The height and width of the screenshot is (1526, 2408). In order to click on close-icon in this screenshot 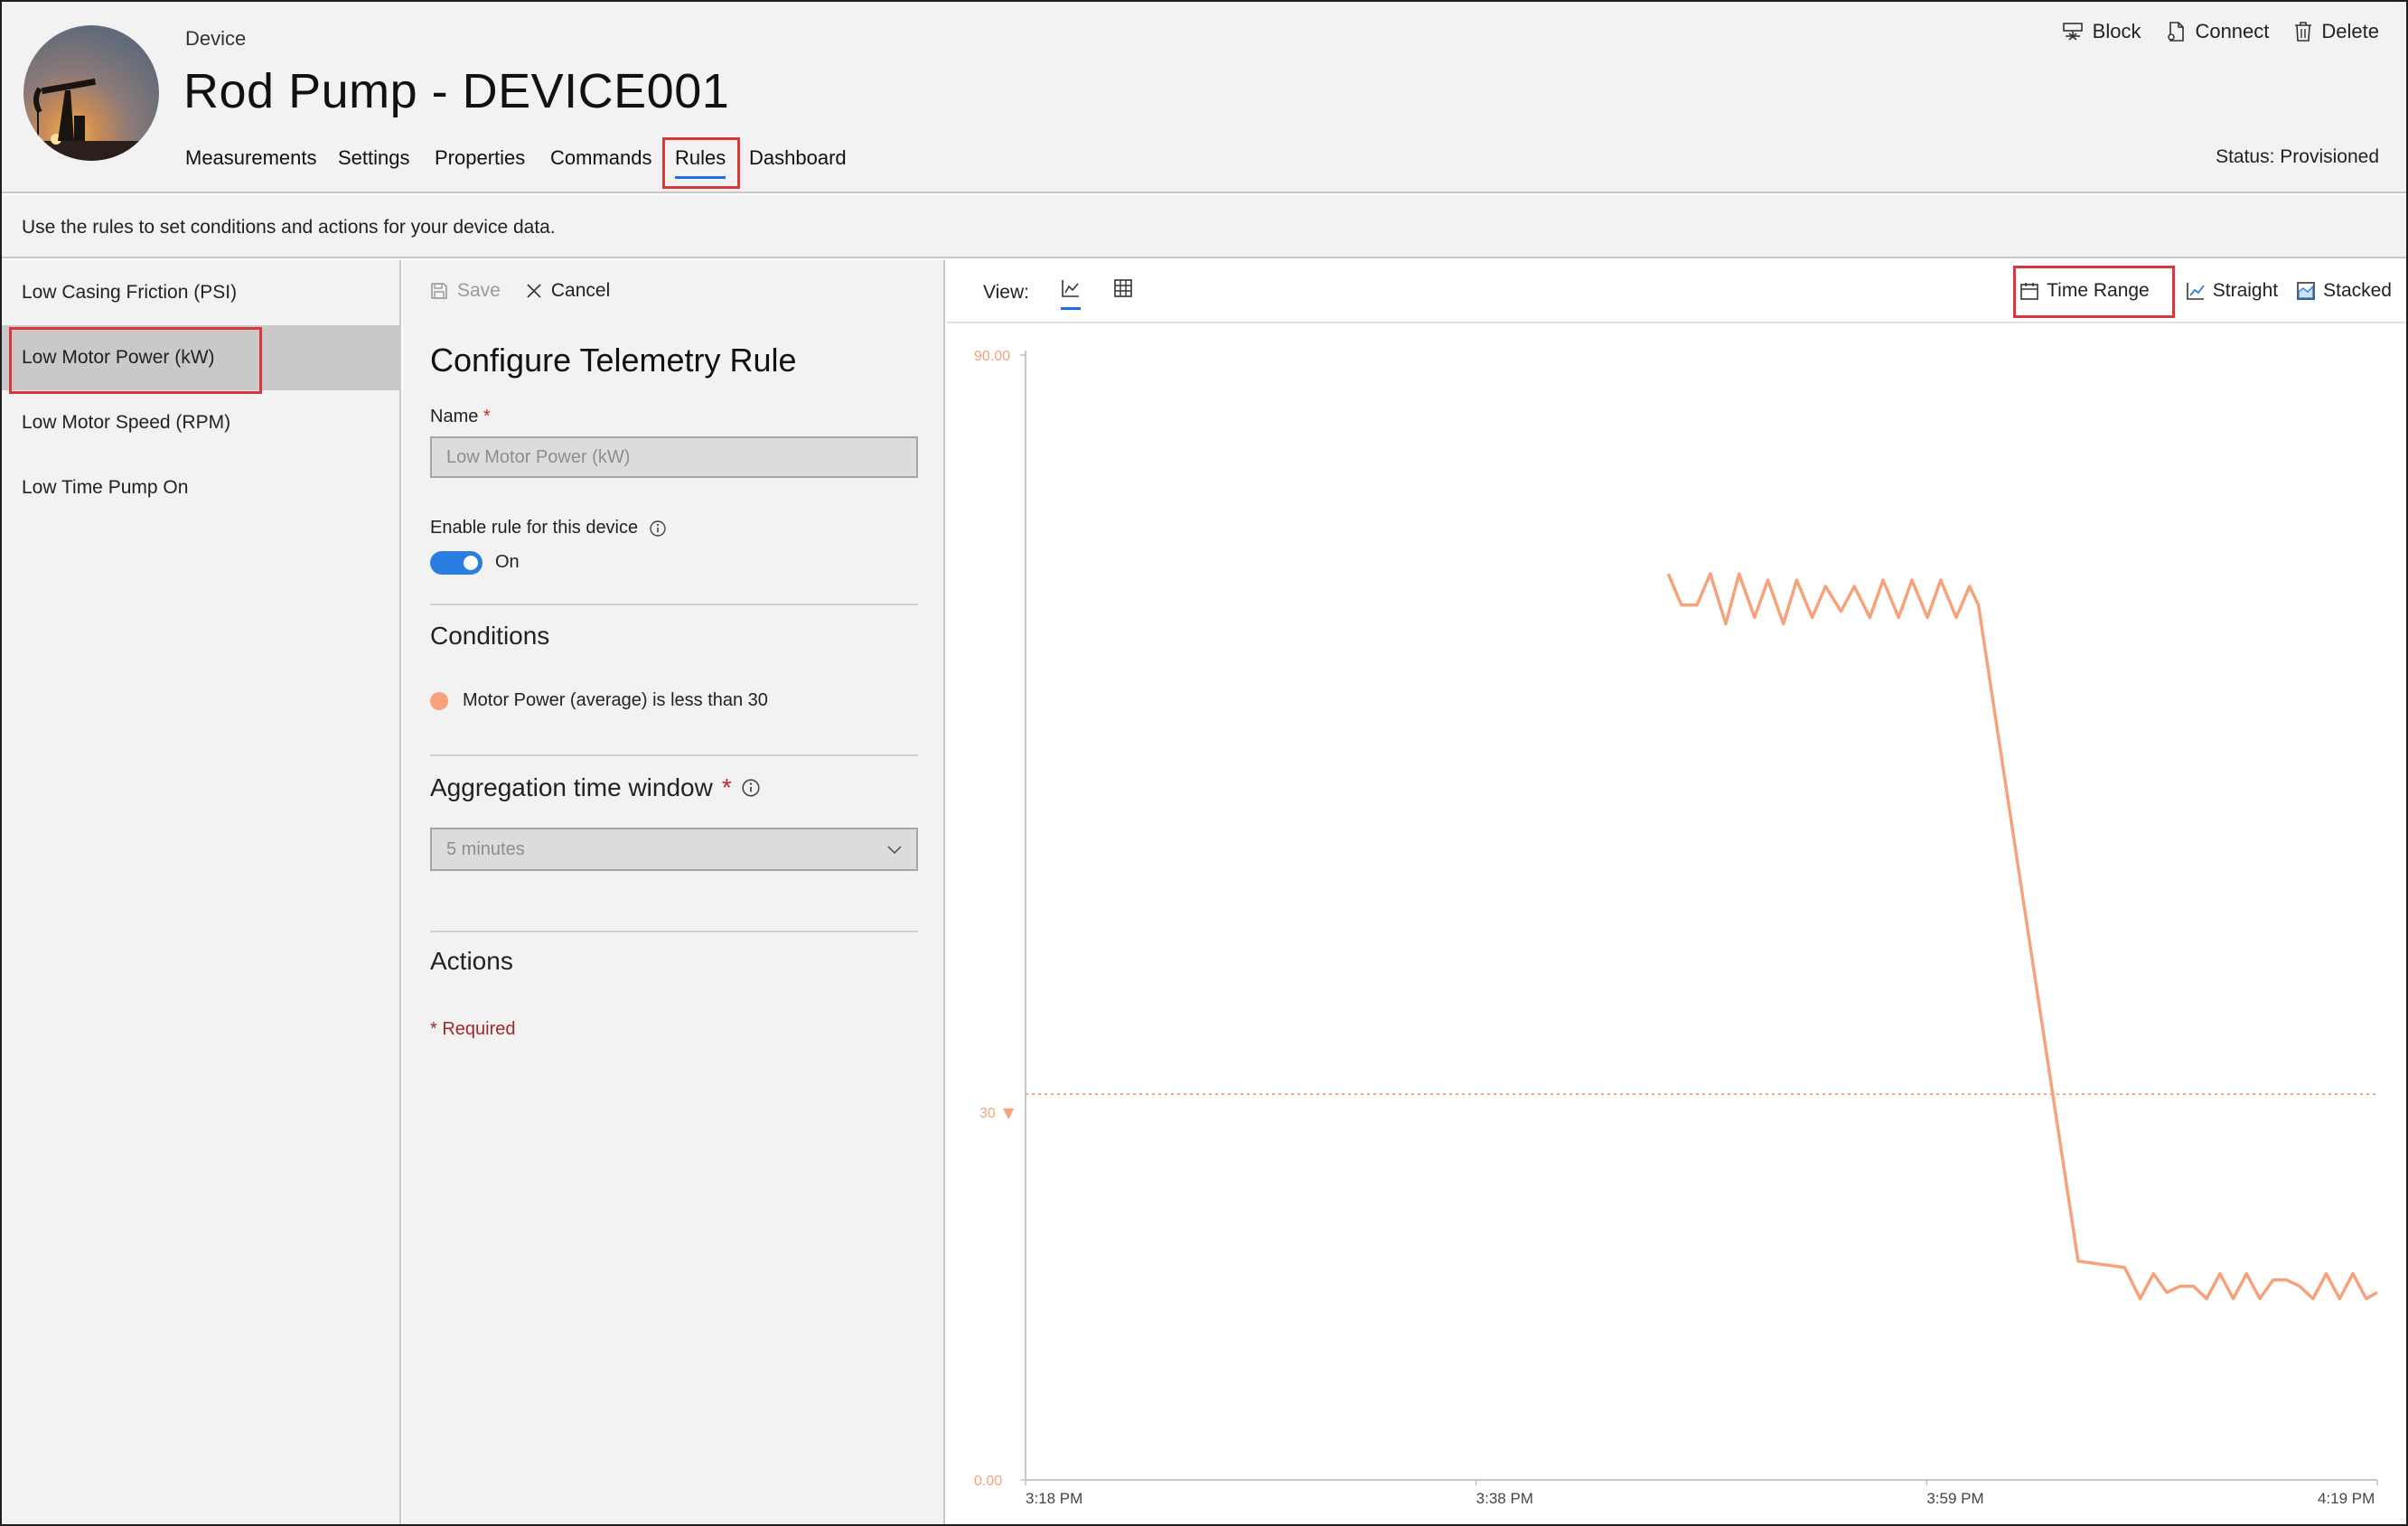, I will do `click(534, 291)`.